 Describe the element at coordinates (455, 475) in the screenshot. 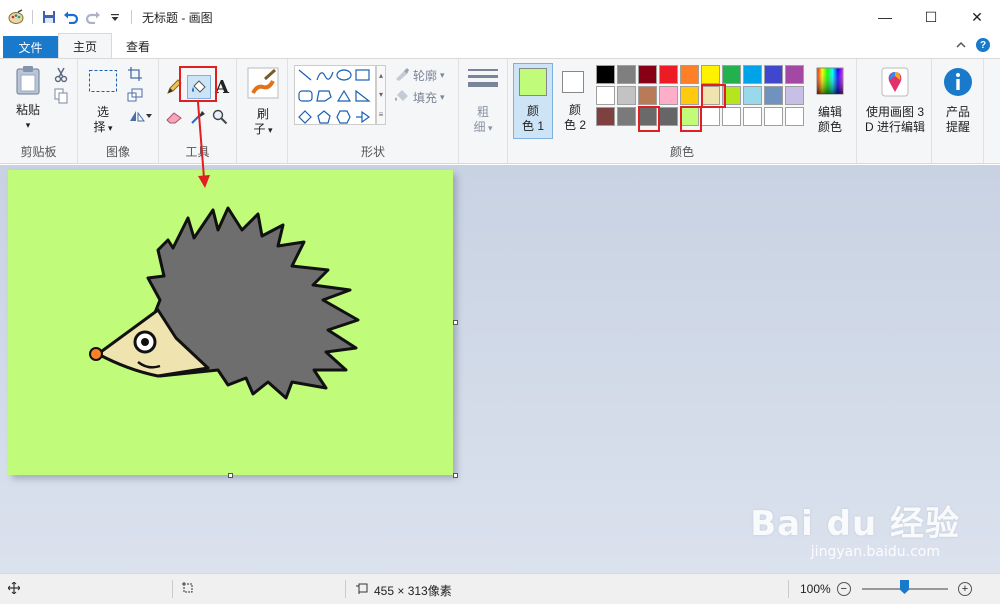

I see `resize-handle-corner` at that location.